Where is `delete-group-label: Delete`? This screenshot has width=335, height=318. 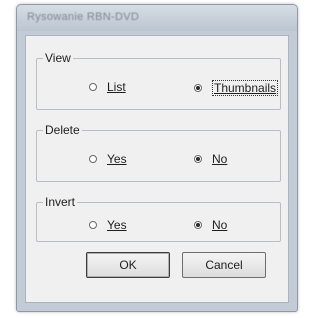
delete-group-label: Delete is located at coordinates (62, 130).